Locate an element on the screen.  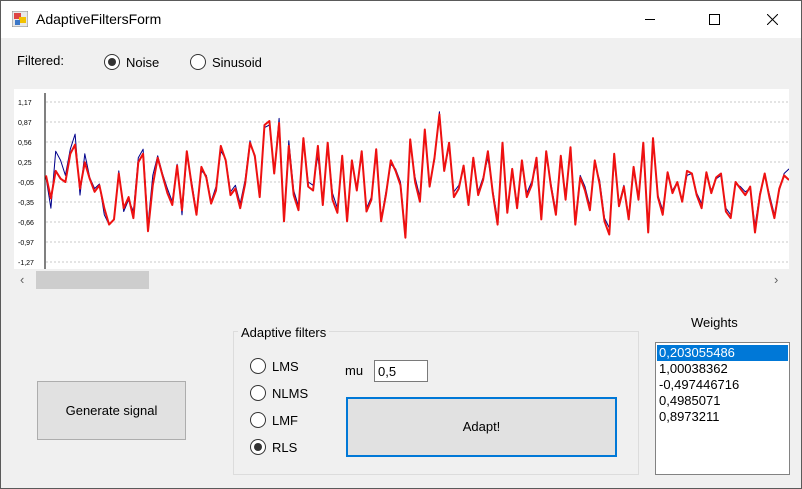
sinusoid-radio-label: Sinusoid is located at coordinates (237, 62).